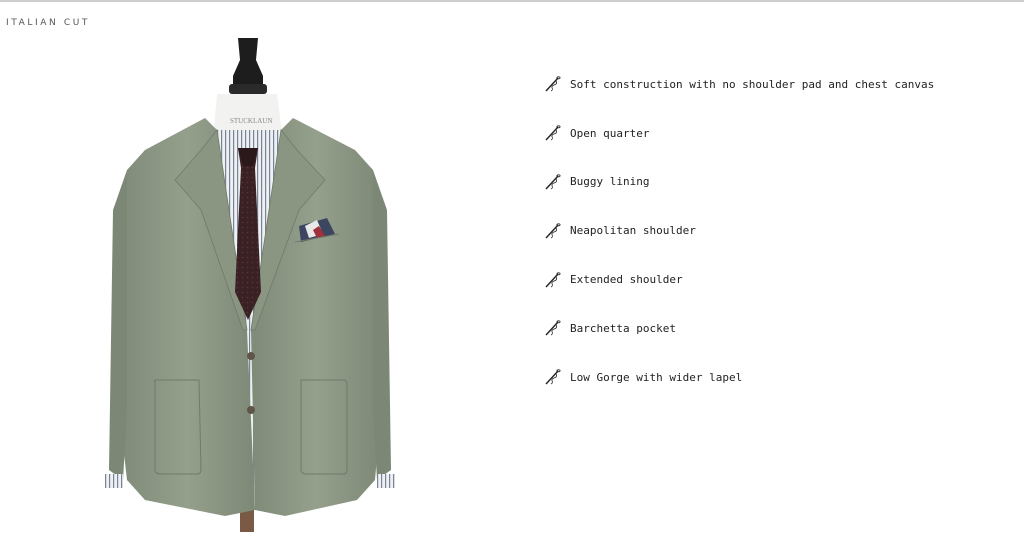 This screenshot has width=1024, height=535. What do you see at coordinates (738, 279) in the screenshot?
I see `feature-item: Extended shoulder` at bounding box center [738, 279].